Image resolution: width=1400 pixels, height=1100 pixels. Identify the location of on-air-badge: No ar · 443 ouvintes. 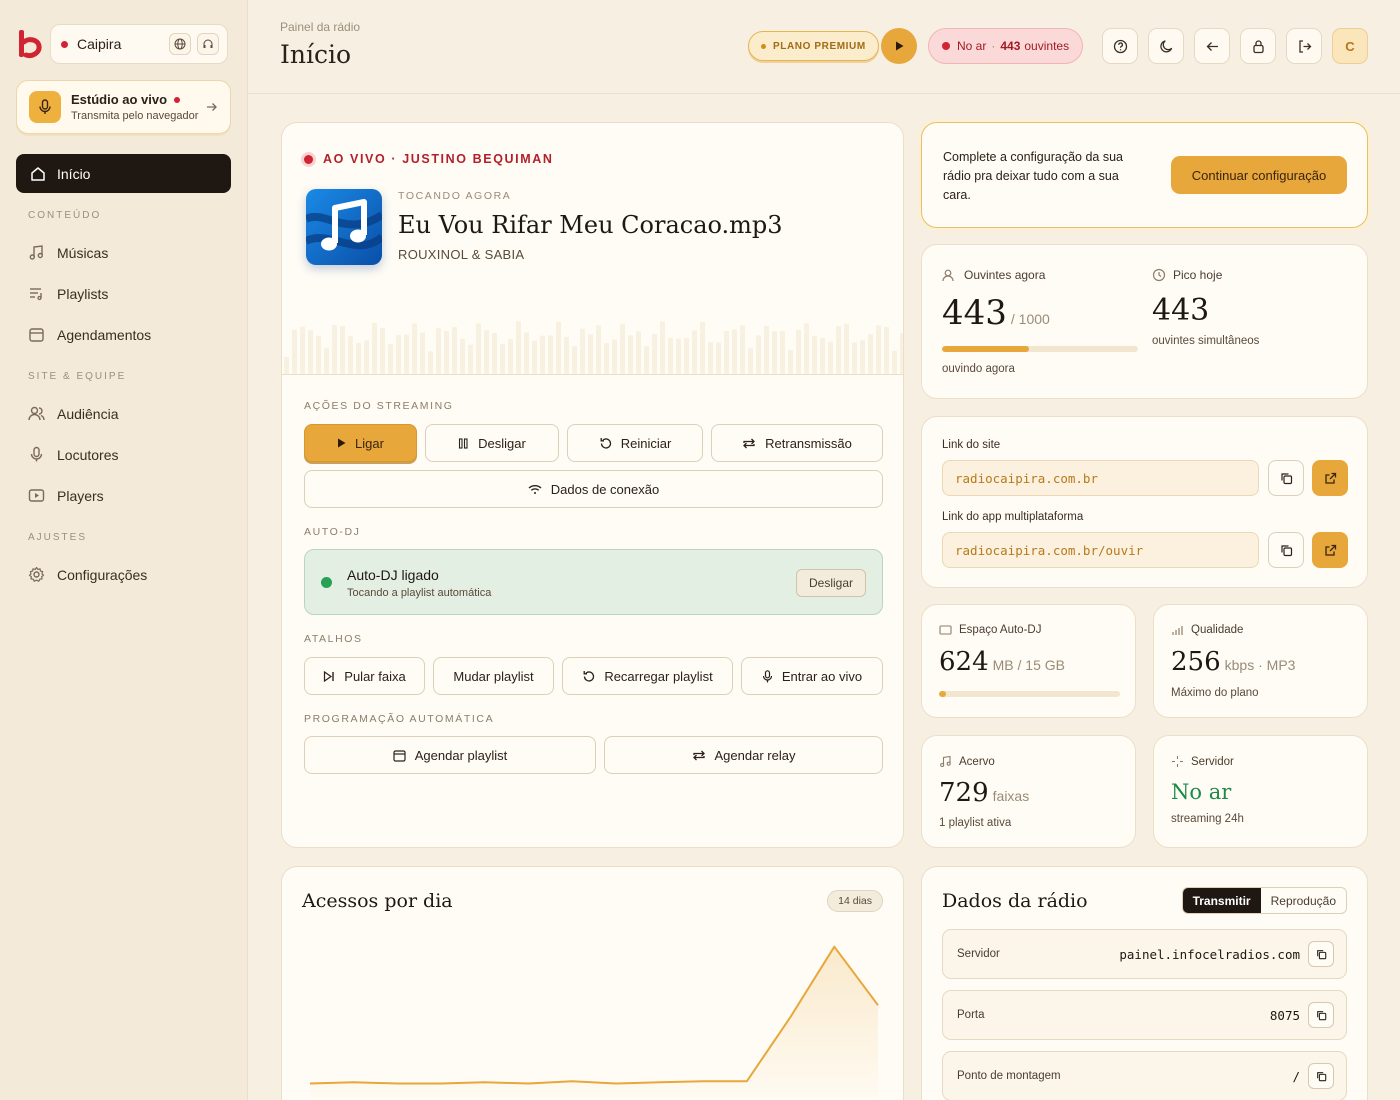
(1006, 46).